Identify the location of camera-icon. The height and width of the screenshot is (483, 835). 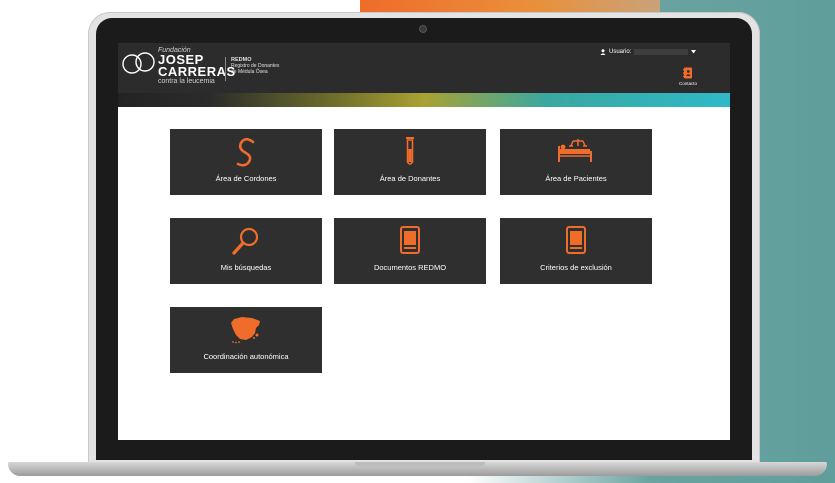
(423, 29).